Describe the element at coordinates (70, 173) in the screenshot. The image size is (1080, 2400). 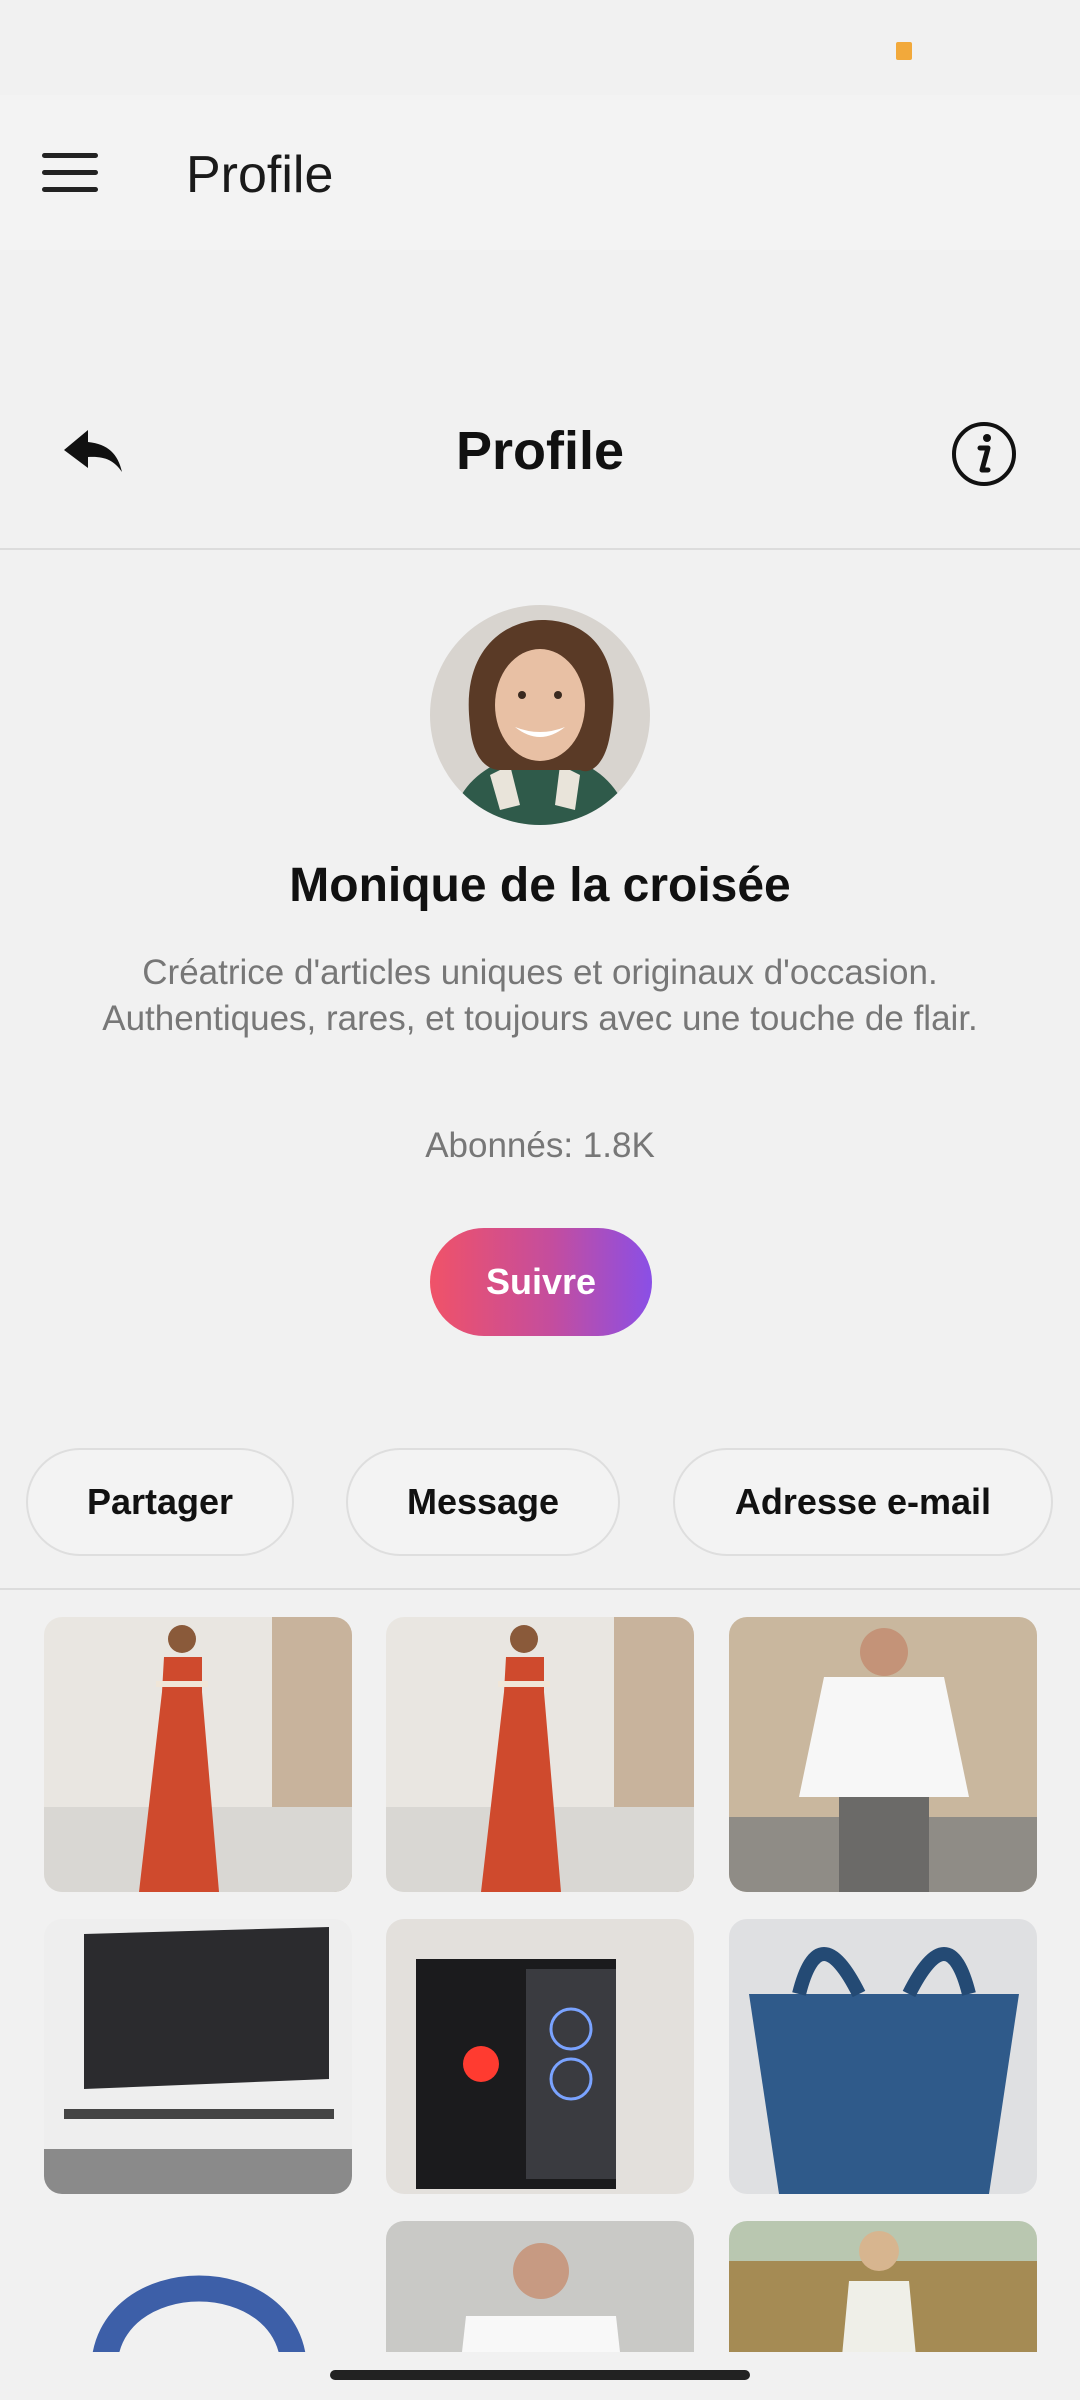
I see `menu-icon` at that location.